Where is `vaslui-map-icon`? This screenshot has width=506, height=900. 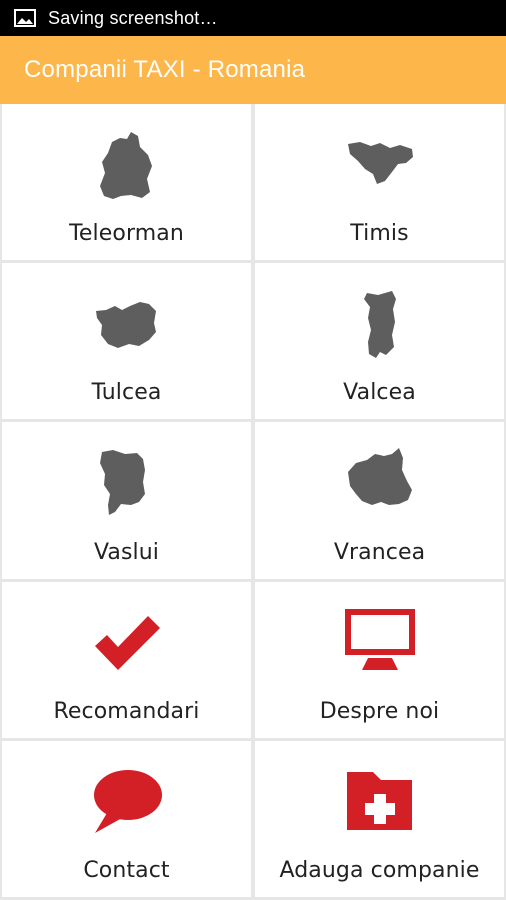 vaslui-map-icon is located at coordinates (127, 483).